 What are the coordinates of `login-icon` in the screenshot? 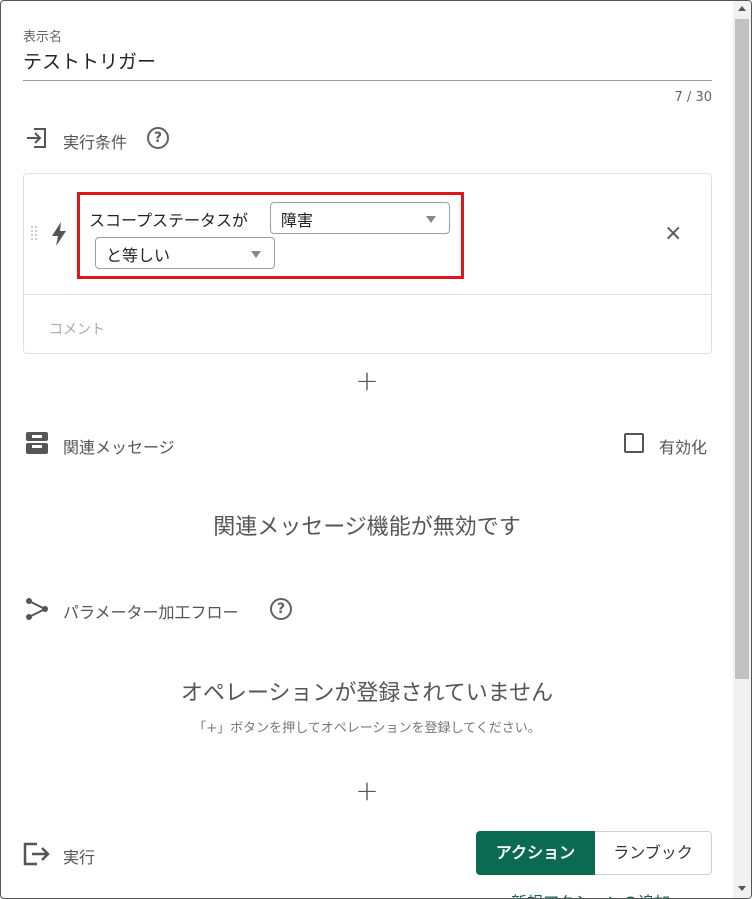 It's located at (37, 138).